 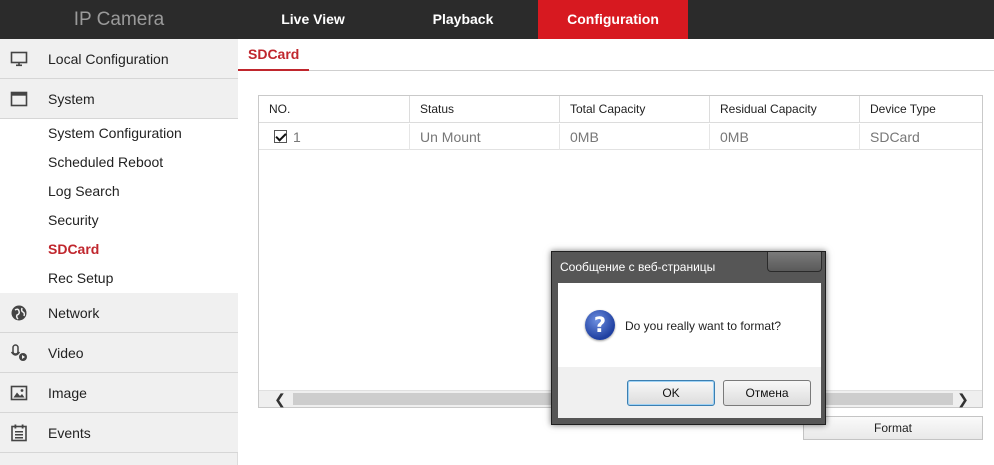 What do you see at coordinates (119, 99) in the screenshot?
I see `sidebar-item-system: System` at bounding box center [119, 99].